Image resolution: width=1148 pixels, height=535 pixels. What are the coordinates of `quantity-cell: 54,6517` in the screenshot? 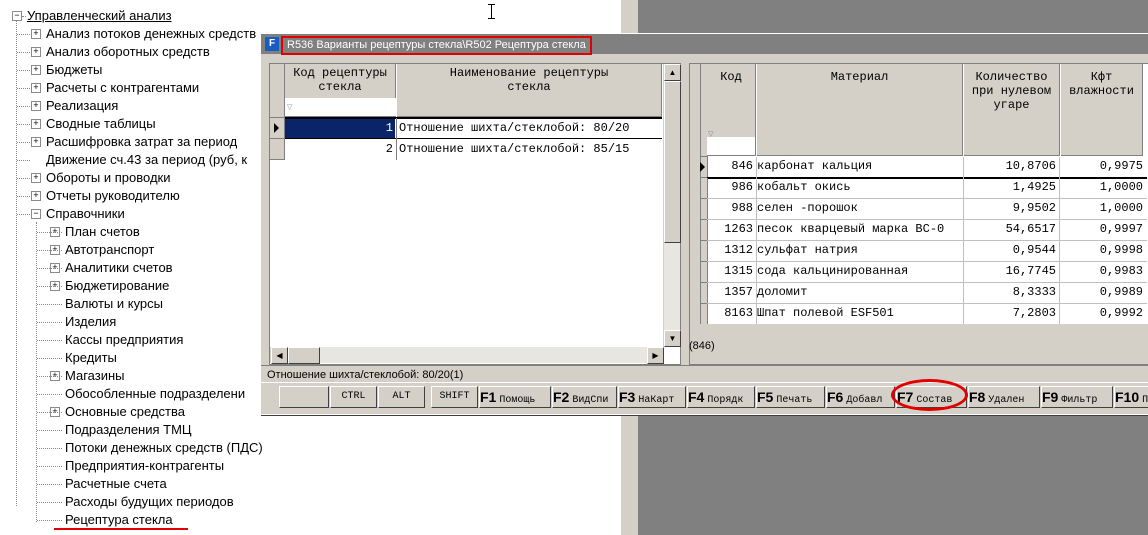 It's located at (1030, 229).